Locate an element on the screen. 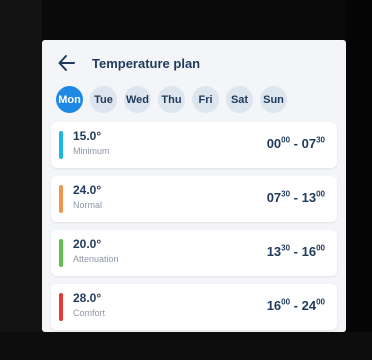 Image resolution: width=372 pixels, height=360 pixels. temperature-slot: 20.0° Attenuation 1330 - 1600 is located at coordinates (194, 253).